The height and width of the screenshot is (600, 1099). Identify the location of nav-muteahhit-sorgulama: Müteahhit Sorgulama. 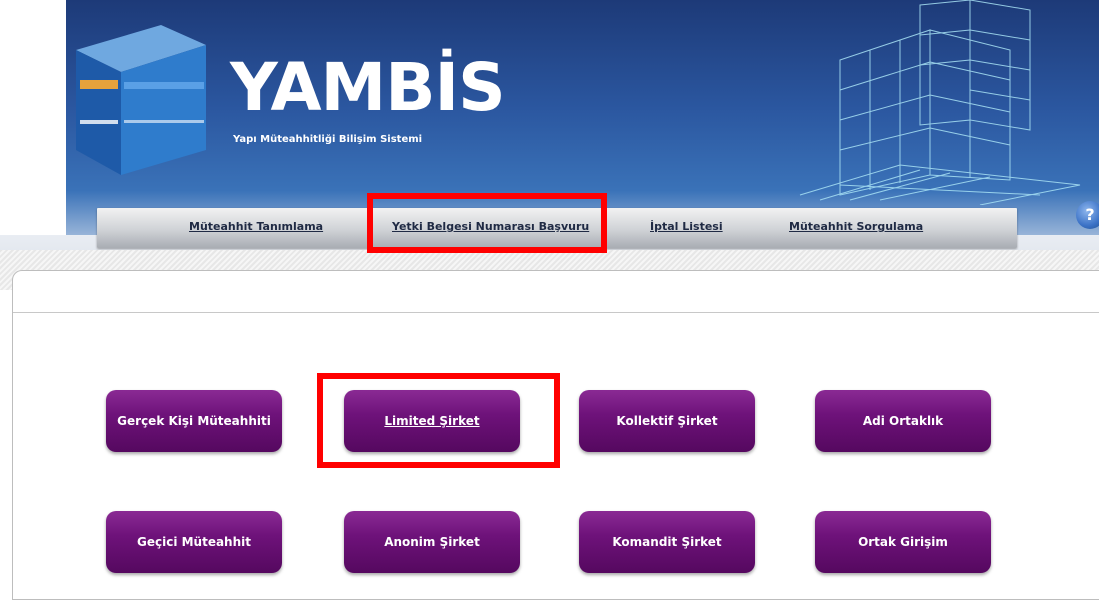
(856, 226).